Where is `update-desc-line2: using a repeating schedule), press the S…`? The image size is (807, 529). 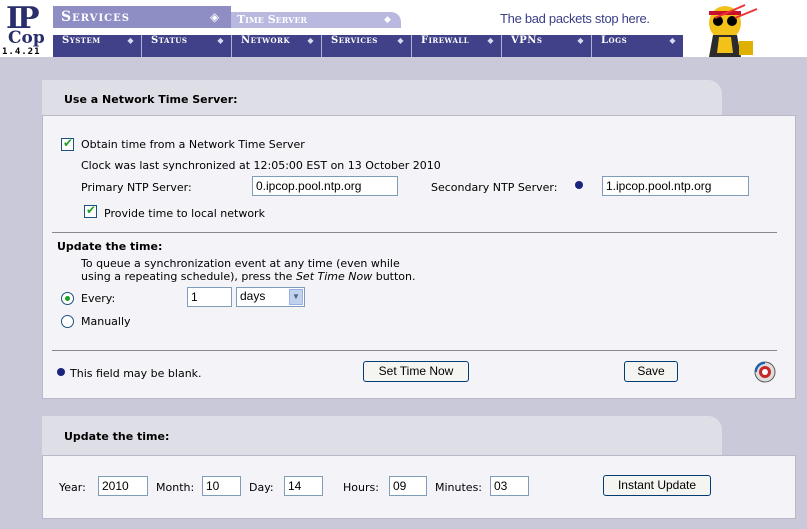
update-desc-line2: using a repeating schedule), press the S… is located at coordinates (248, 276).